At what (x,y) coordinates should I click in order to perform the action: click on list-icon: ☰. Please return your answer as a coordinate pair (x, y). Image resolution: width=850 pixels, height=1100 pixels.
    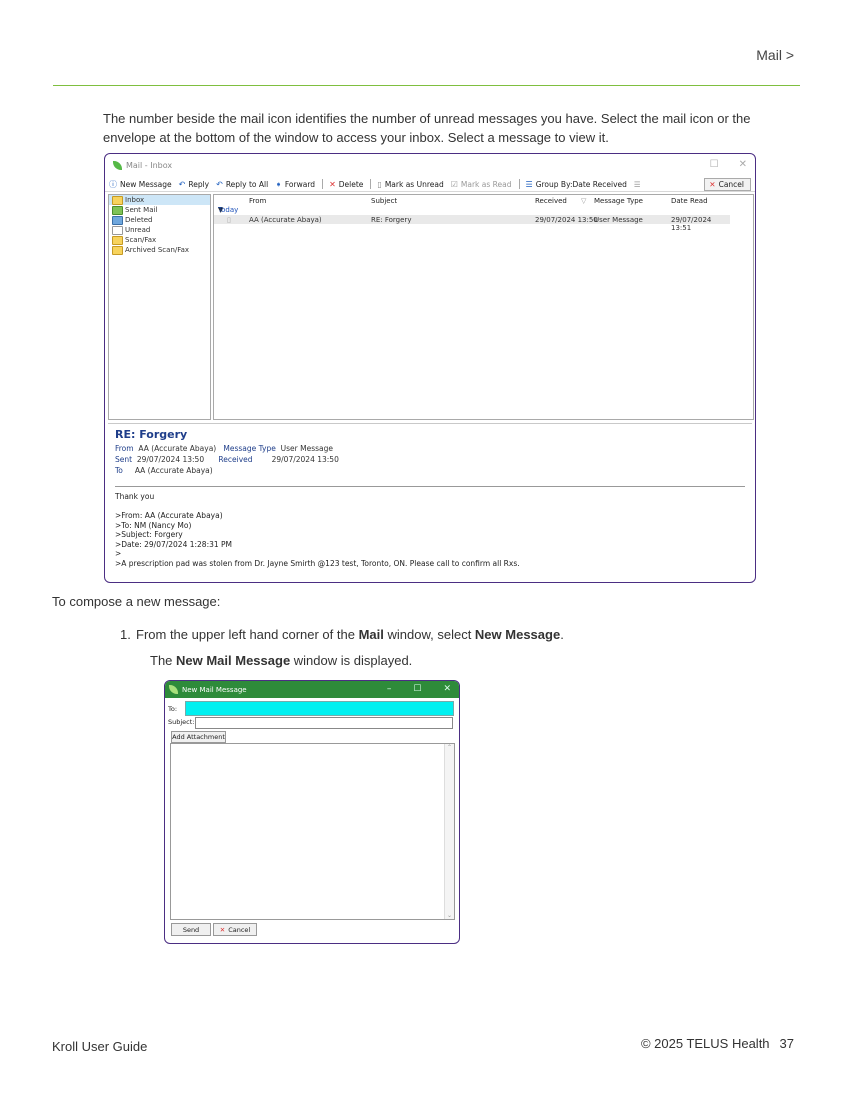
    Looking at the image, I should click on (529, 184).